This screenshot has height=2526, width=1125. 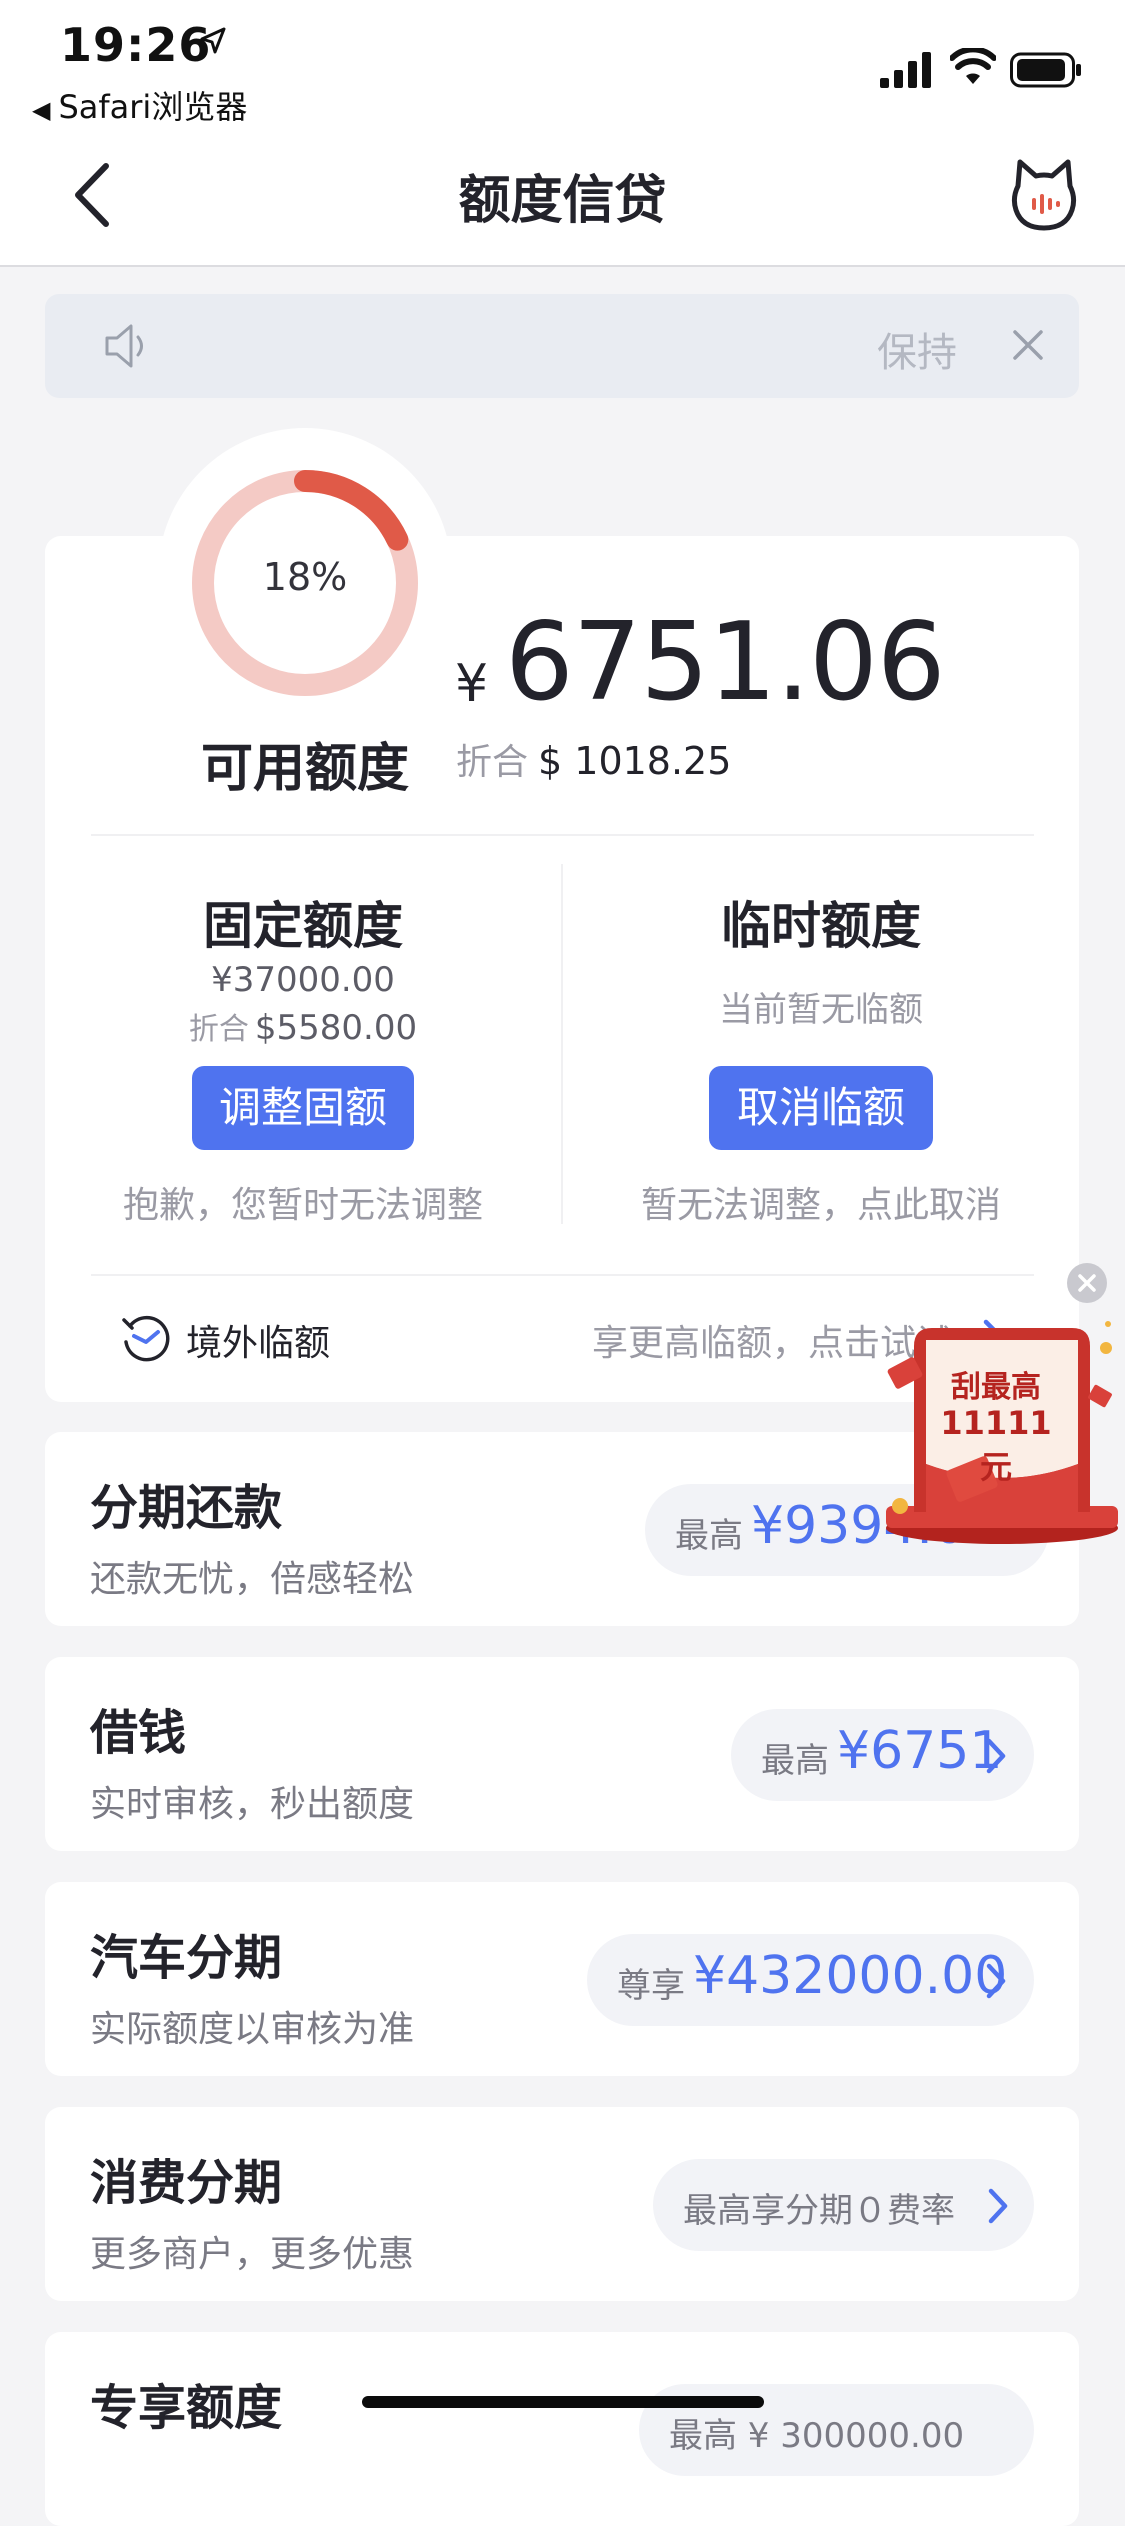 I want to click on converted-label: 折合, so click(x=492, y=762).